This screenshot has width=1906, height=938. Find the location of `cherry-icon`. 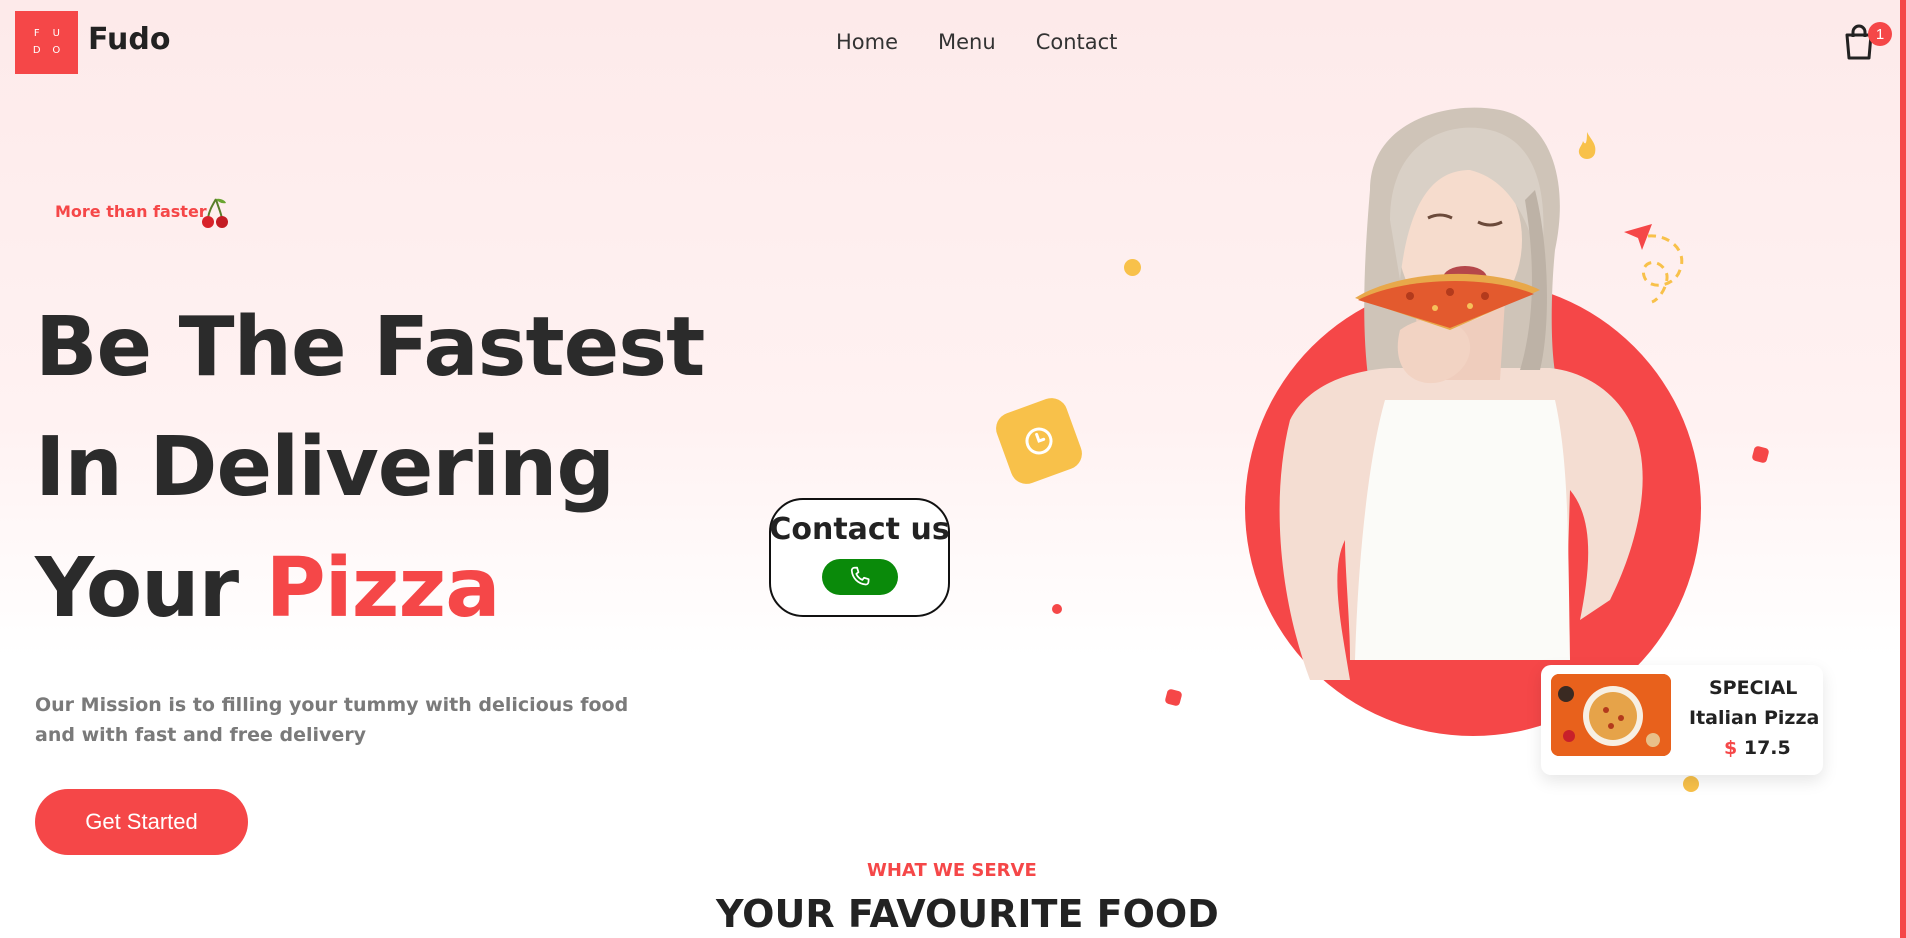

cherry-icon is located at coordinates (215, 213).